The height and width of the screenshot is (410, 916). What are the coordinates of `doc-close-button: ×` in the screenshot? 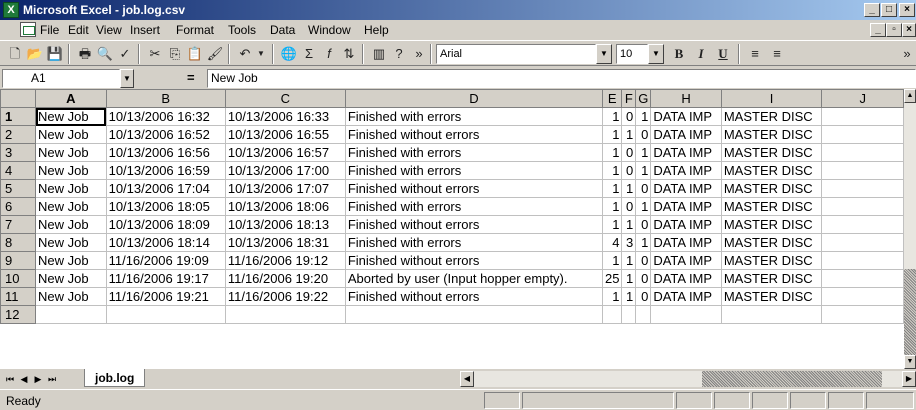 It's located at (909, 30).